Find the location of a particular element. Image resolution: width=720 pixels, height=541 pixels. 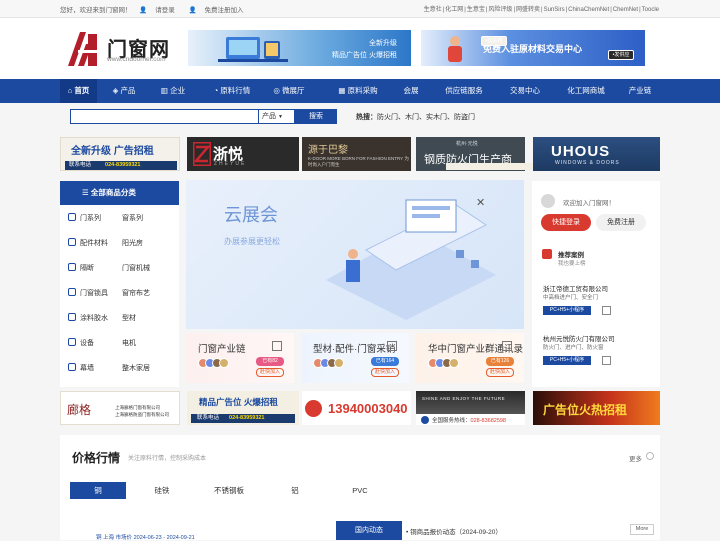

more-link: 更多 is located at coordinates (635, 458).